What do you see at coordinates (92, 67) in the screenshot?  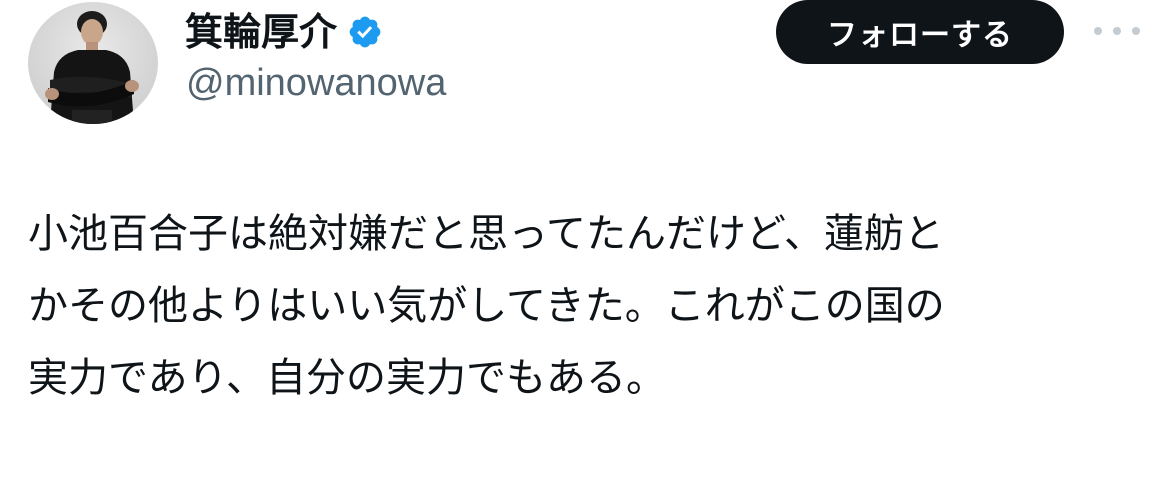 I see `user-avatar-photo` at bounding box center [92, 67].